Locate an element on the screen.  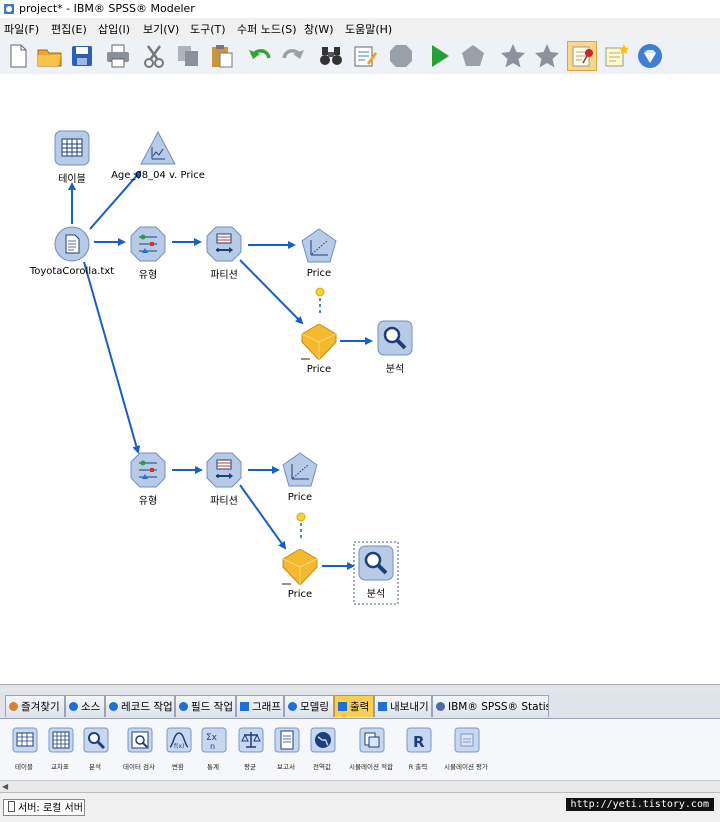
tab-favorites: 즐겨찾기 is located at coordinates (35, 706).